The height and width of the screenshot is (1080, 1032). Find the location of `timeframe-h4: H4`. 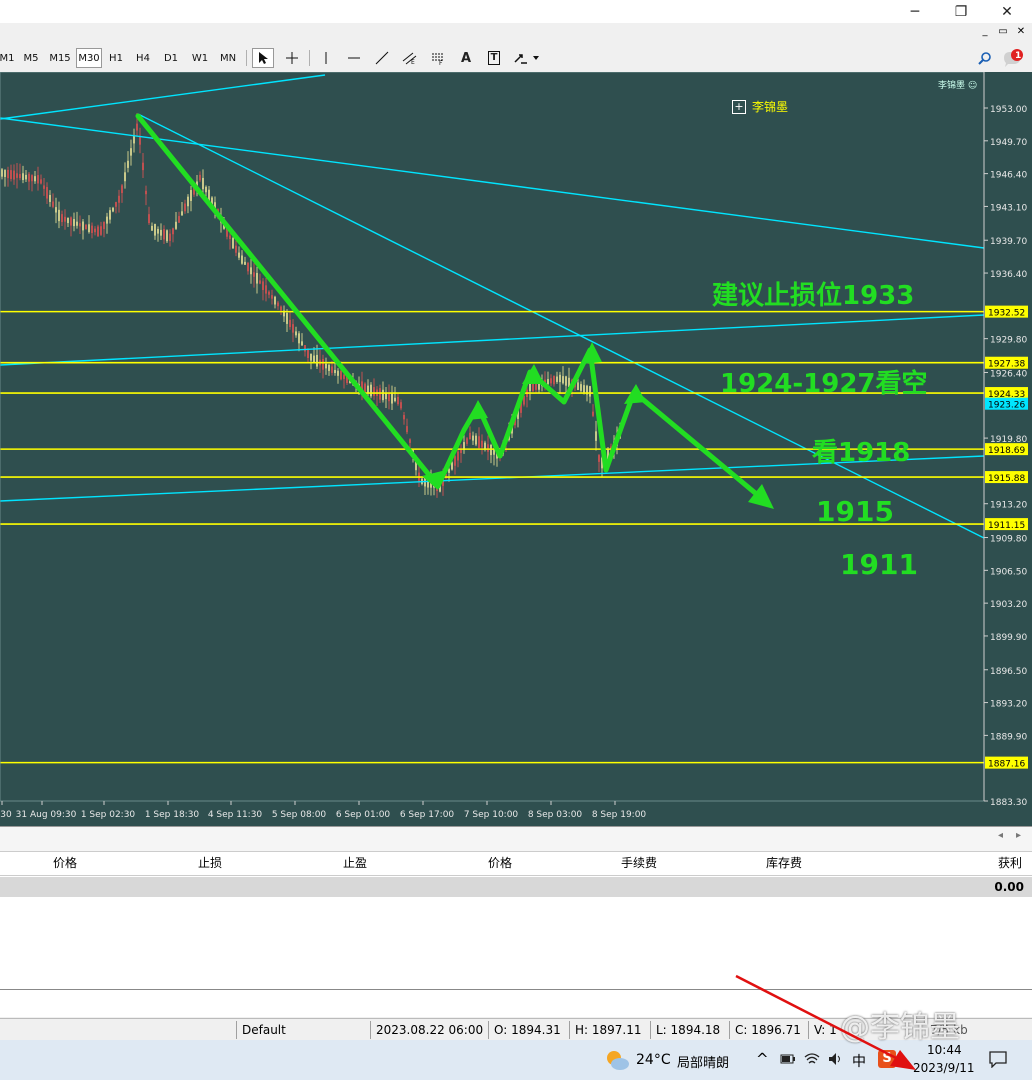

timeframe-h4: H4 is located at coordinates (143, 58).